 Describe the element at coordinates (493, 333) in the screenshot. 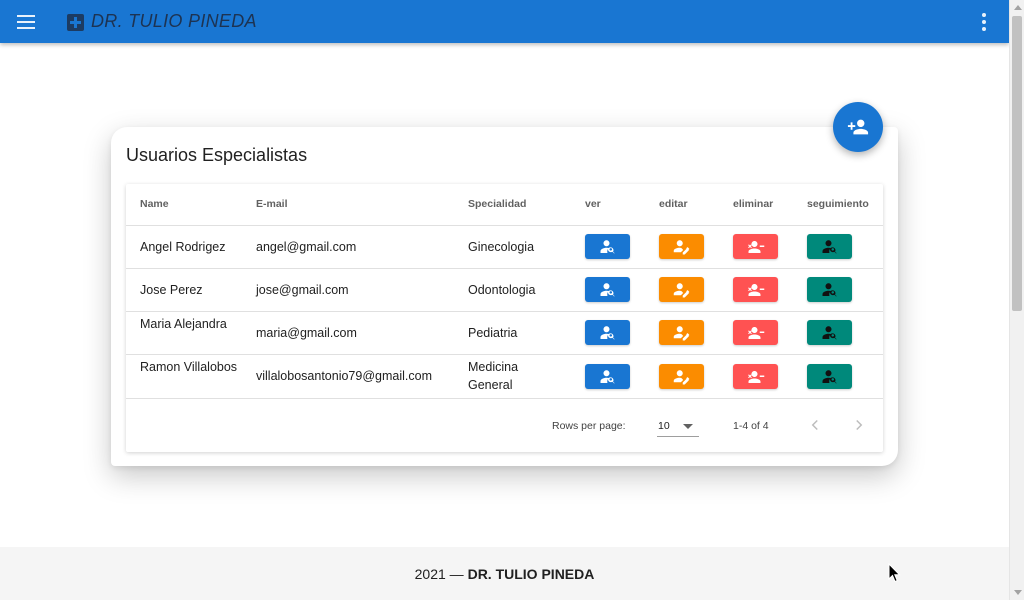

I see `cell-specialty: Pediatria` at that location.